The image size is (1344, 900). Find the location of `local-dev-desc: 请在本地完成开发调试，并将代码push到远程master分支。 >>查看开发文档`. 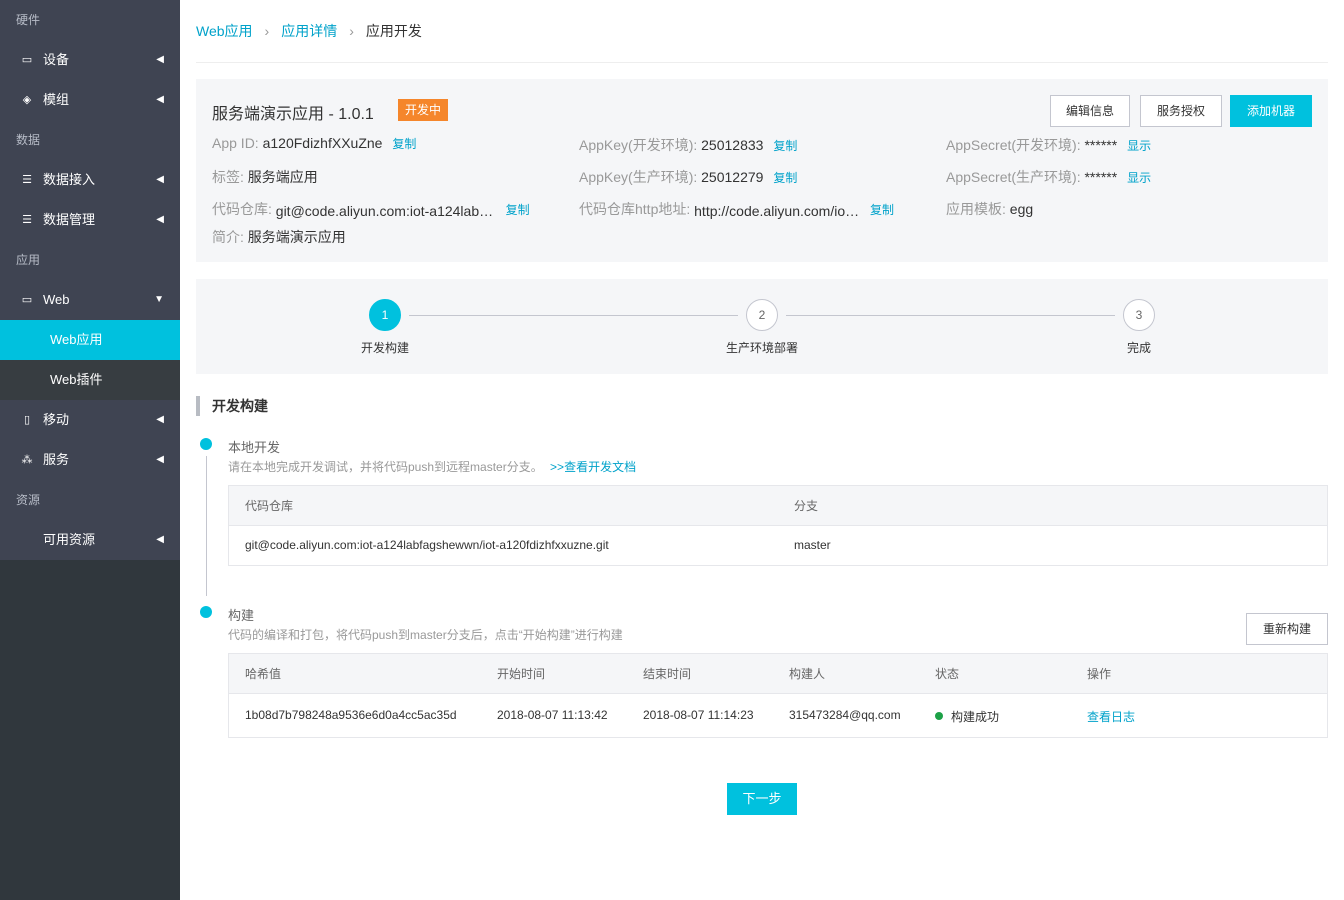

local-dev-desc: 请在本地完成开发调试，并将代码push到远程master分支。 >>查看开发文档 is located at coordinates (432, 466).